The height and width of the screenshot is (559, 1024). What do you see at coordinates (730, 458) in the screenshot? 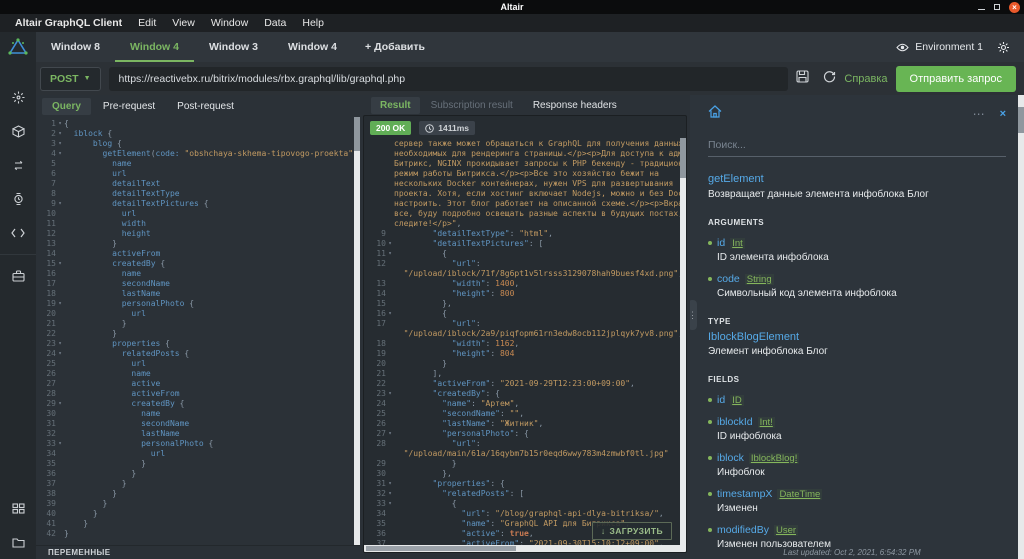
I see `field-name-link: iblock` at bounding box center [730, 458].